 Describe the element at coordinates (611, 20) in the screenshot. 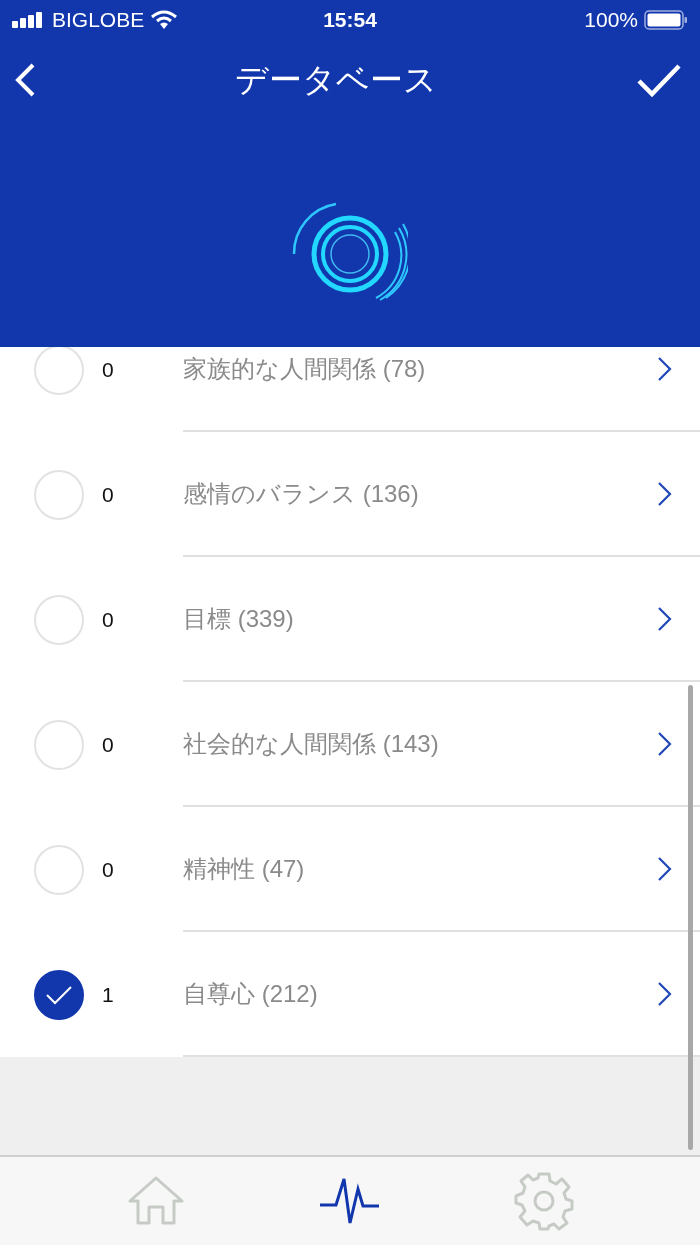

I see `battery-percent: 100%` at that location.